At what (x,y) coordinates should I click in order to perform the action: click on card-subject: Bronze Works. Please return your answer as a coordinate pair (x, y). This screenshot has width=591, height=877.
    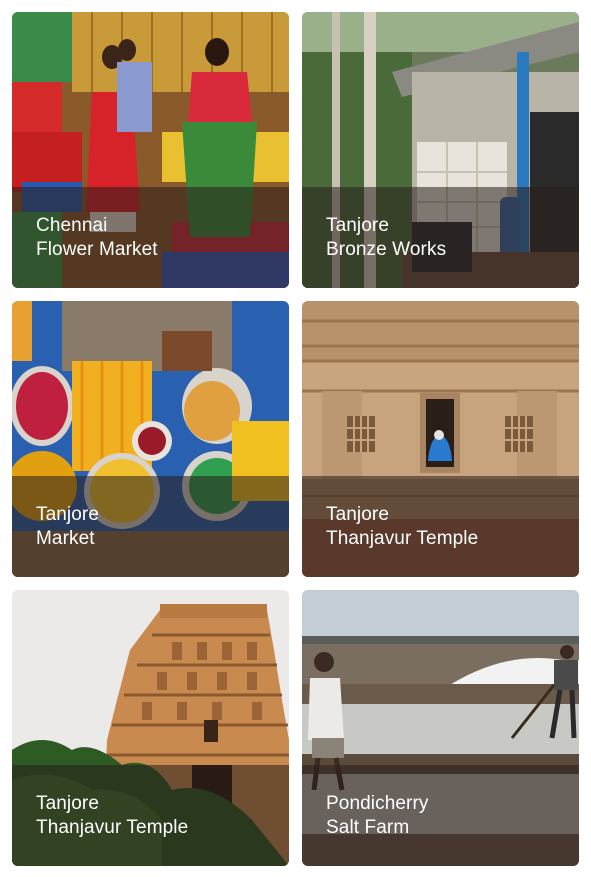
    Looking at the image, I should click on (386, 249).